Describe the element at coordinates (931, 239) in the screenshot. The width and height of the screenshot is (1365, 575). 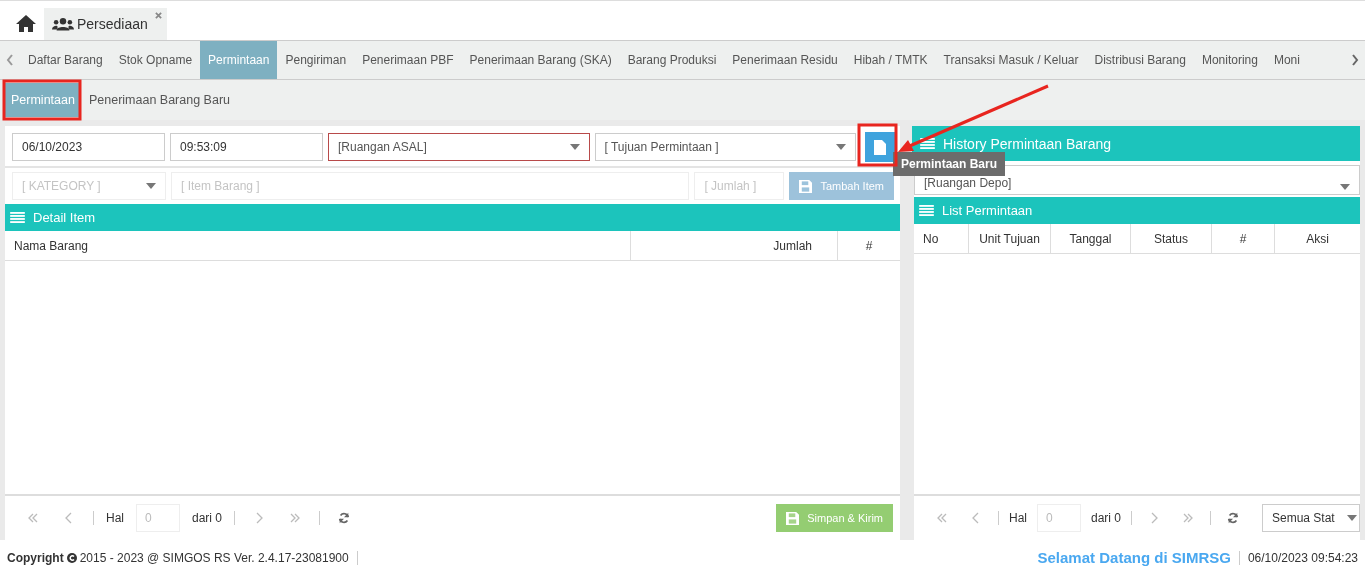
I see `column-header: No` at that location.